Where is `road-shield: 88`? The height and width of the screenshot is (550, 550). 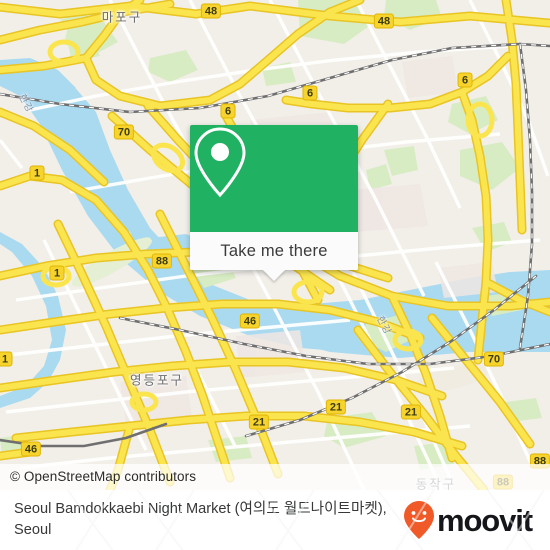
road-shield: 88 is located at coordinates (162, 261).